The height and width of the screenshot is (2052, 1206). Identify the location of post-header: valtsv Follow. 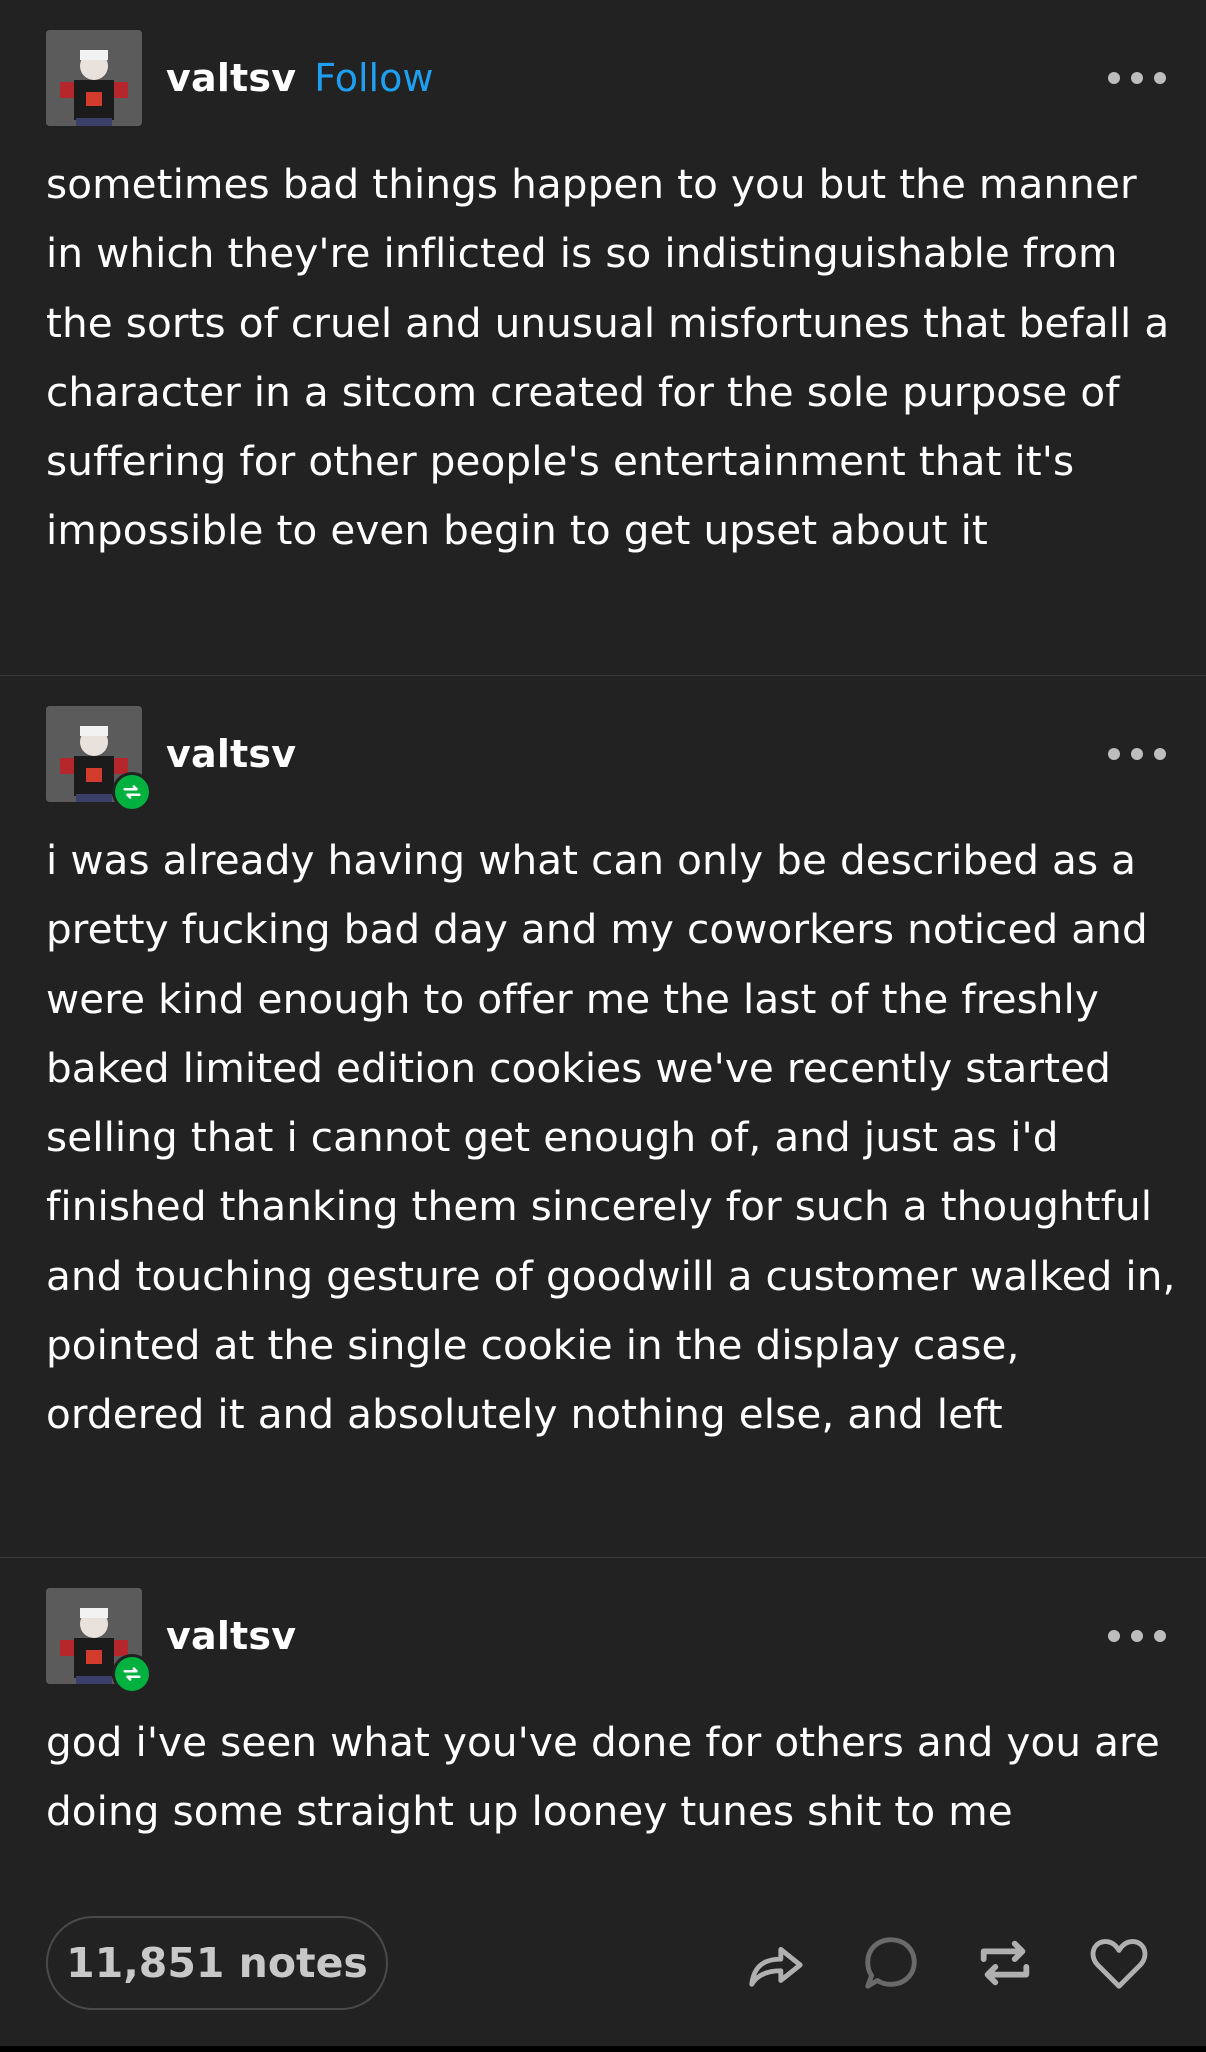
(239, 78).